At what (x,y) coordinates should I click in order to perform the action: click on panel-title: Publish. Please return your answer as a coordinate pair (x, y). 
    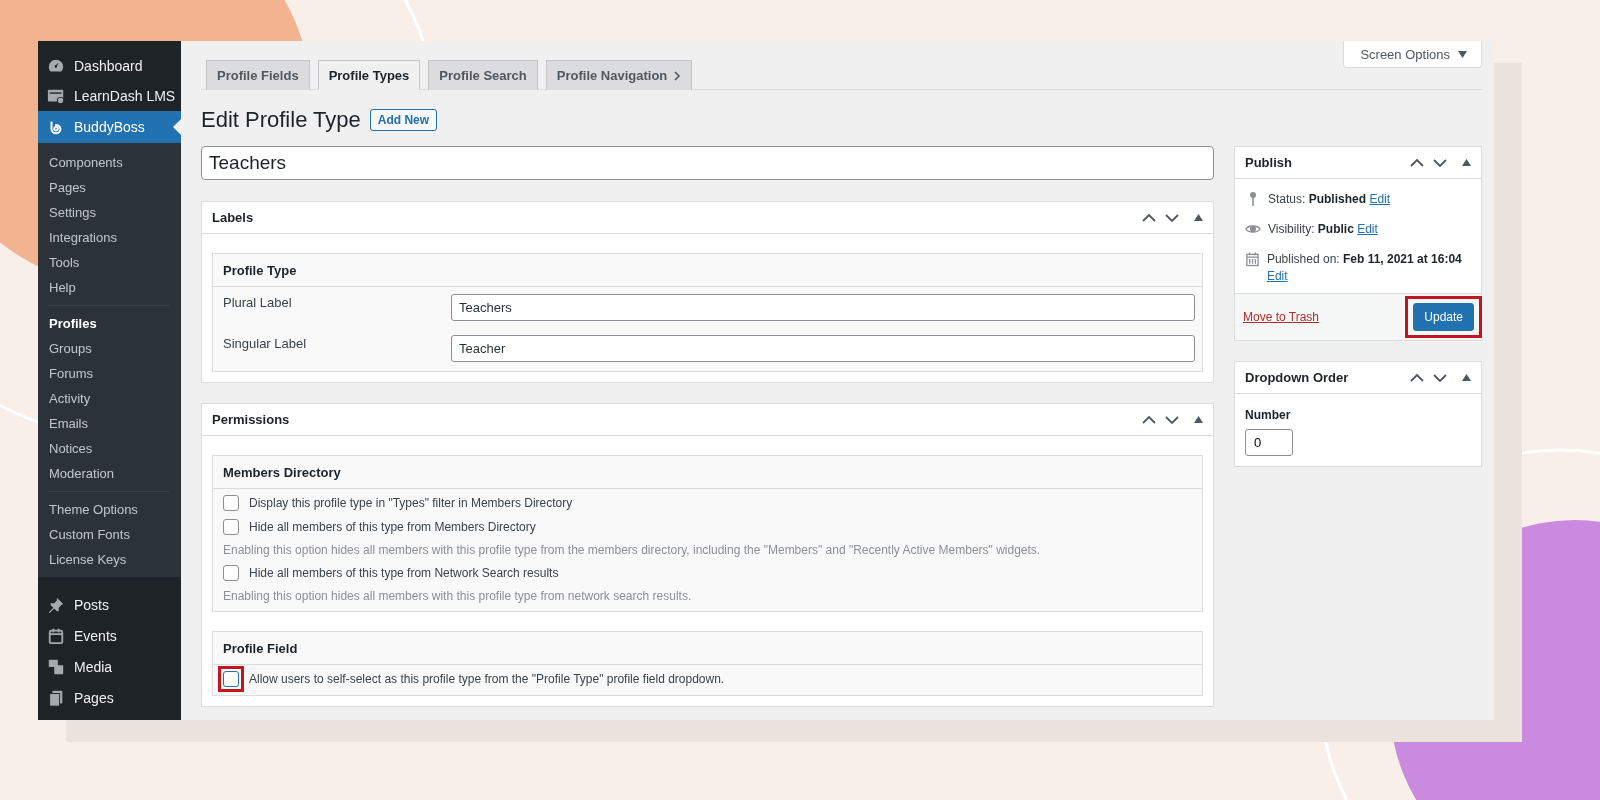
    Looking at the image, I should click on (1268, 162).